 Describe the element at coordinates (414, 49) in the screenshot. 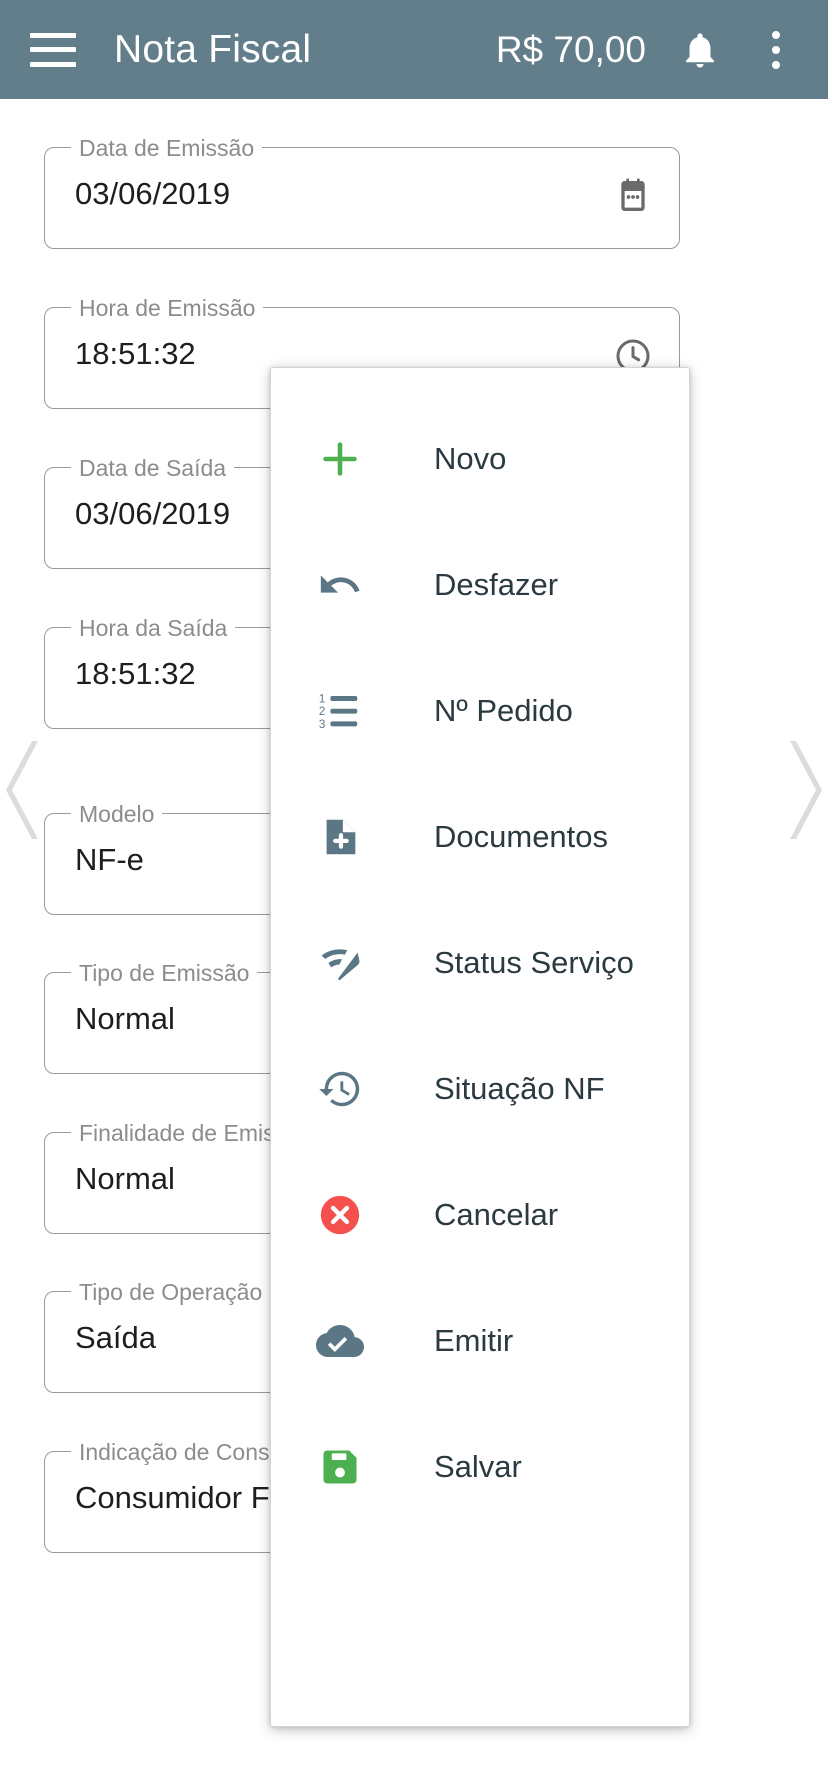

I see `app-bar: Nota Fiscal R$ 70,00` at that location.